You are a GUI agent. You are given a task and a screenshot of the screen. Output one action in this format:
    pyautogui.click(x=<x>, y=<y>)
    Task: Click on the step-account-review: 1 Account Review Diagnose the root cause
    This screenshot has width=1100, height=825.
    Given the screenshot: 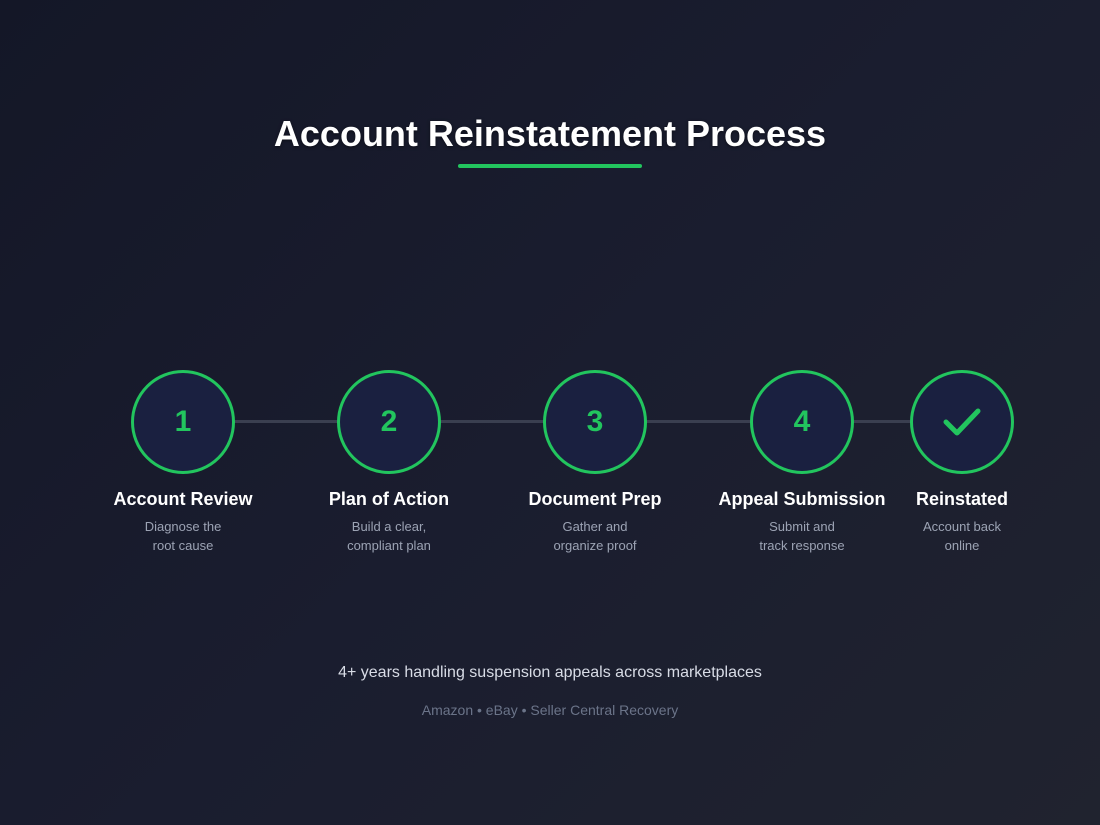 What is the action you would take?
    pyautogui.click(x=183, y=462)
    